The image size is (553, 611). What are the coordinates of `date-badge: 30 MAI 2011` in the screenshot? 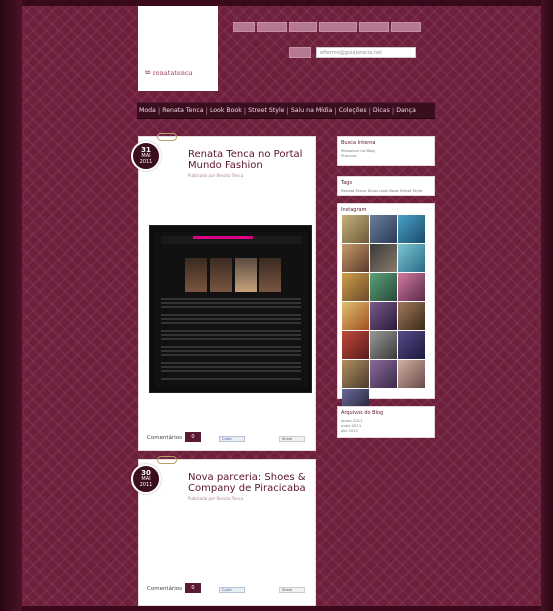 It's located at (146, 479).